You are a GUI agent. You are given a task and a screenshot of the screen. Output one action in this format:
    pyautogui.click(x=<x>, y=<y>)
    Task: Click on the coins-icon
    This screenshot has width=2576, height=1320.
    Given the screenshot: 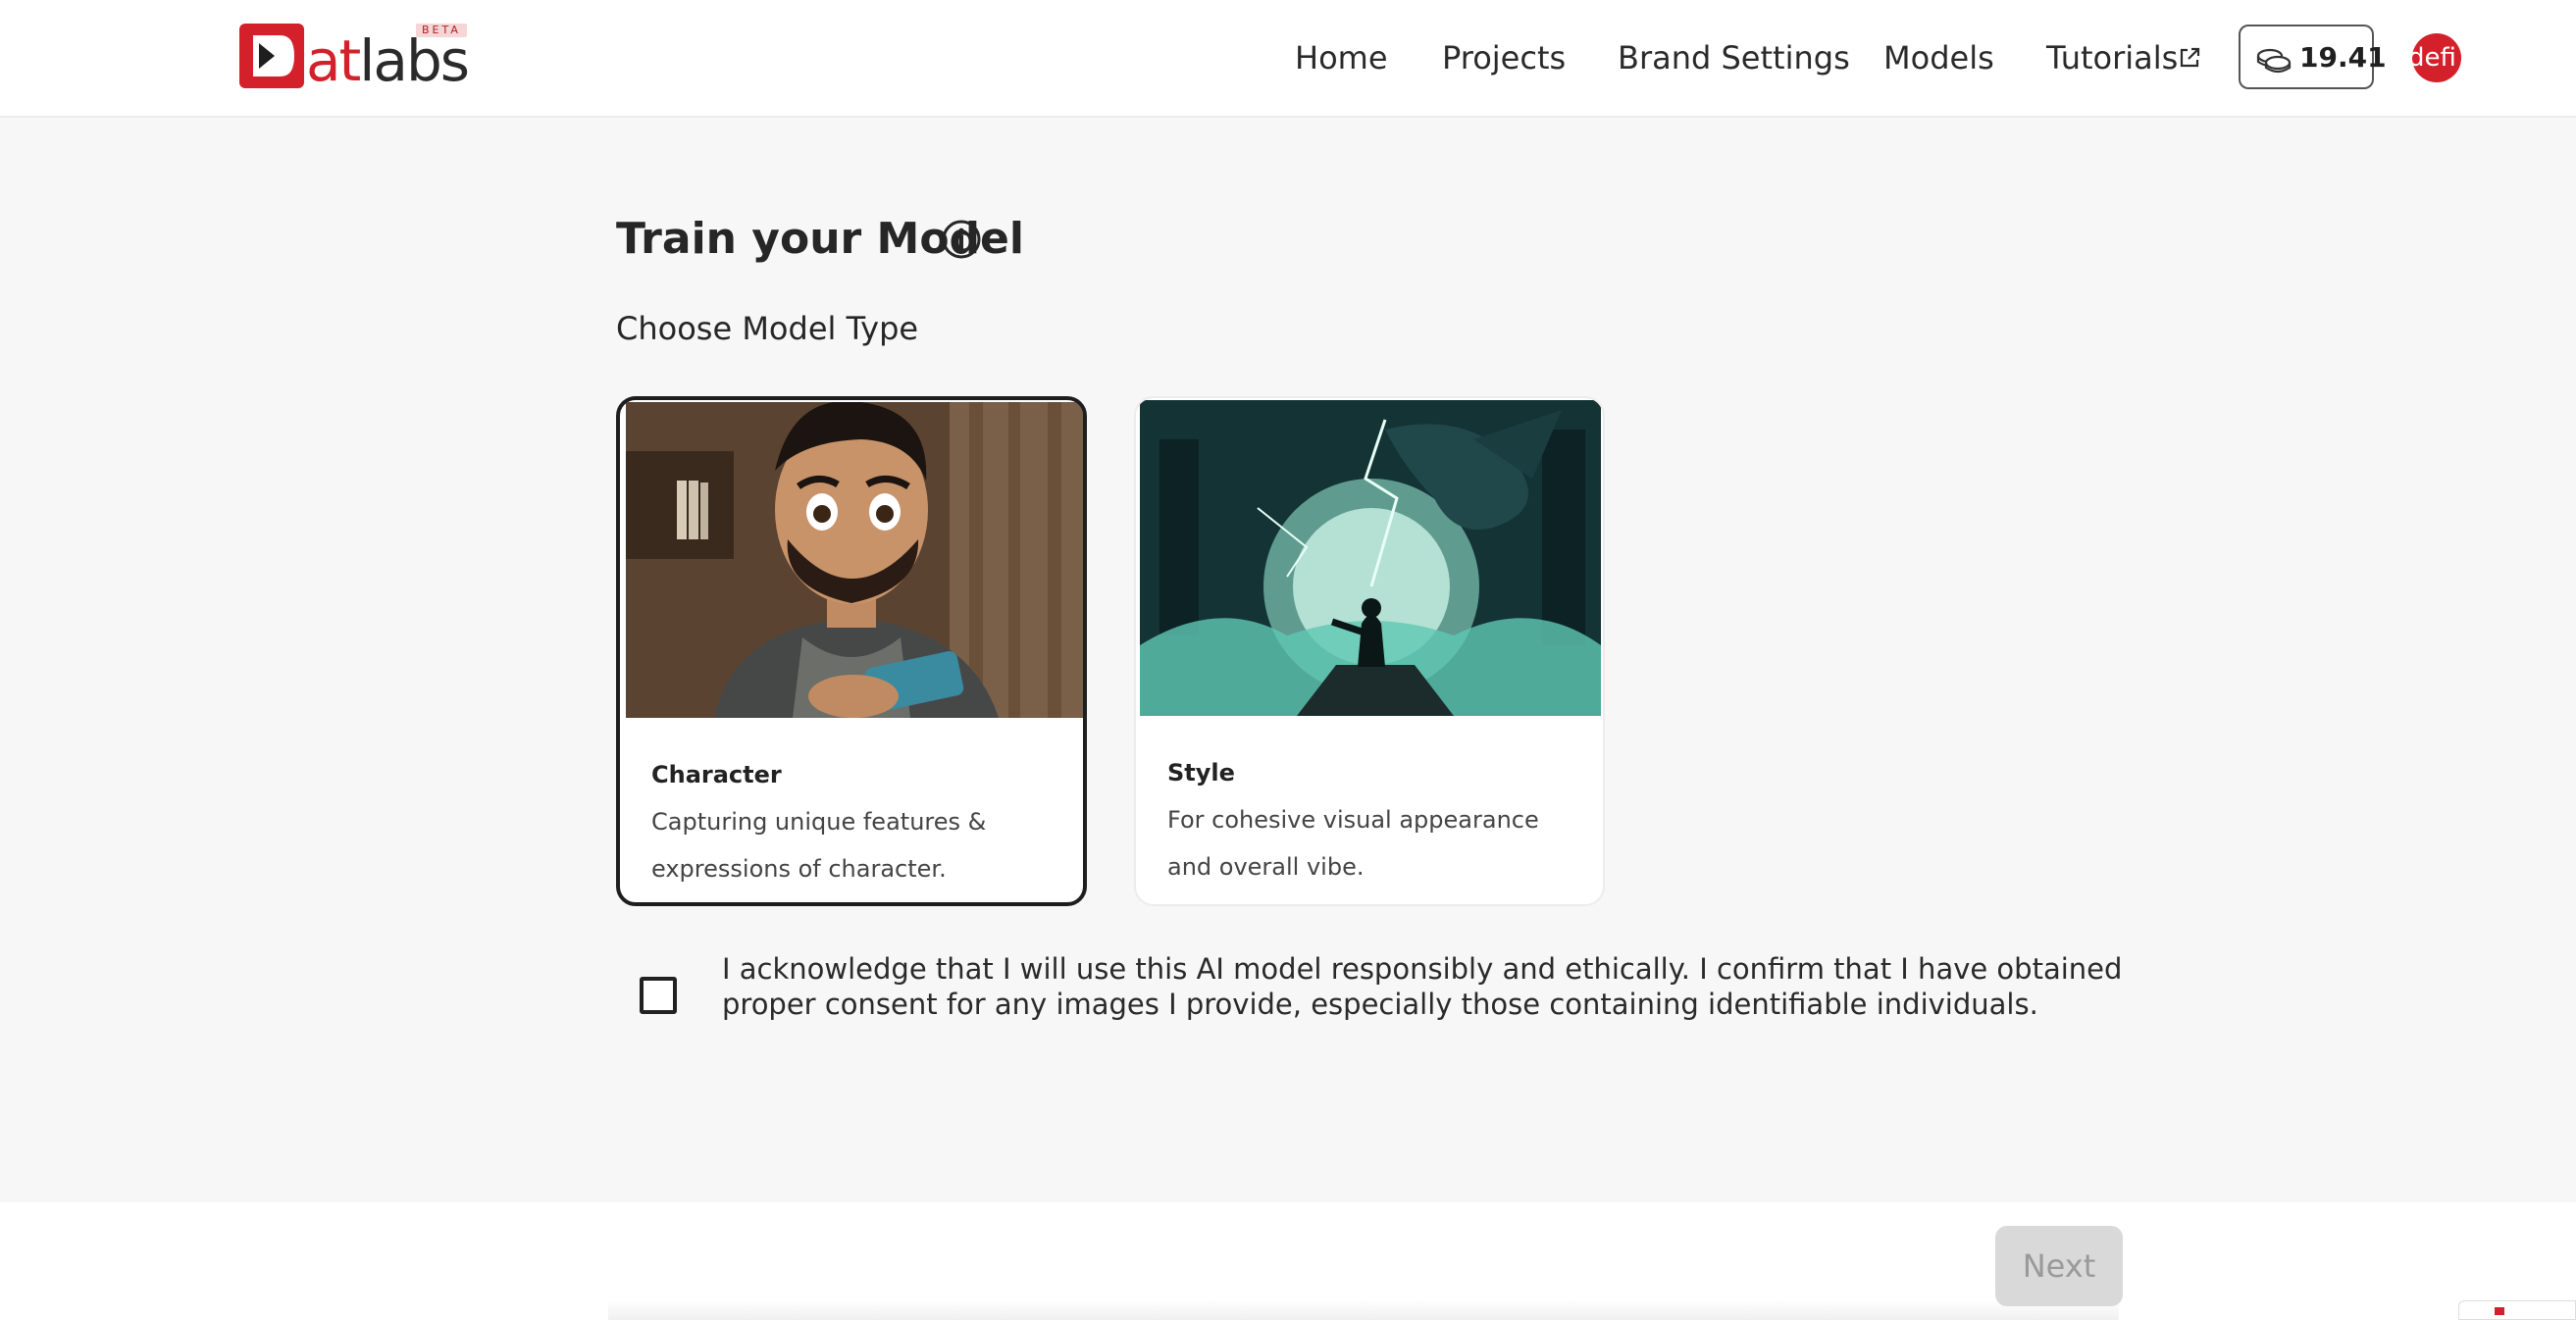 What is the action you would take?
    pyautogui.click(x=2274, y=61)
    